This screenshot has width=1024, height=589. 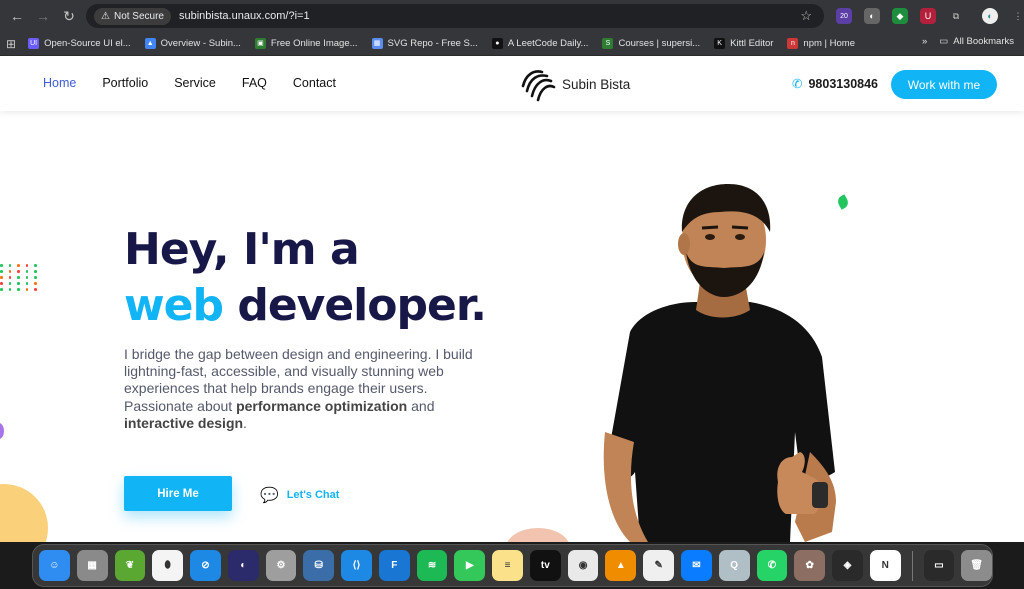 What do you see at coordinates (939, 565) in the screenshot?
I see `terminal-window-icon: ▭` at bounding box center [939, 565].